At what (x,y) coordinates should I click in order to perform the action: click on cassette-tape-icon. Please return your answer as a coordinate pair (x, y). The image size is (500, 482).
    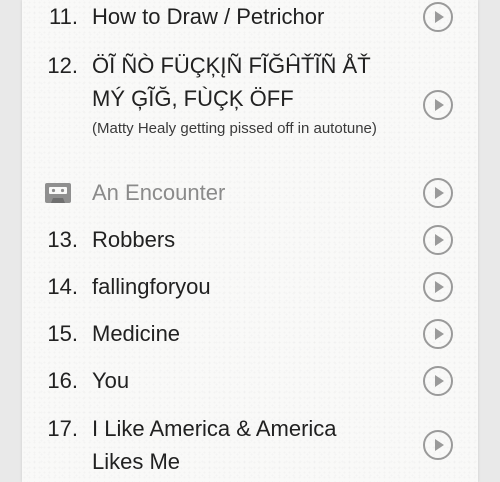
    Looking at the image, I should click on (58, 193).